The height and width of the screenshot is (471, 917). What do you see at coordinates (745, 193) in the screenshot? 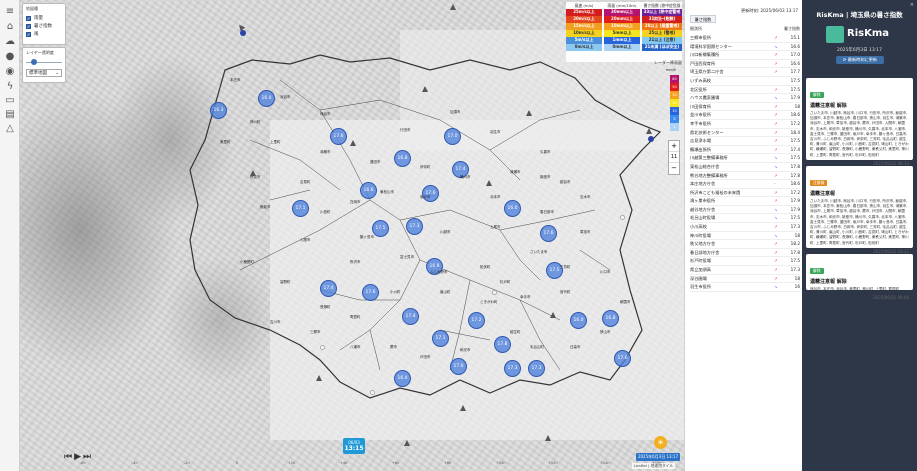
I see `table-row: 所沢市こども福祉の未来園 ↗ 17.2` at bounding box center [745, 193].